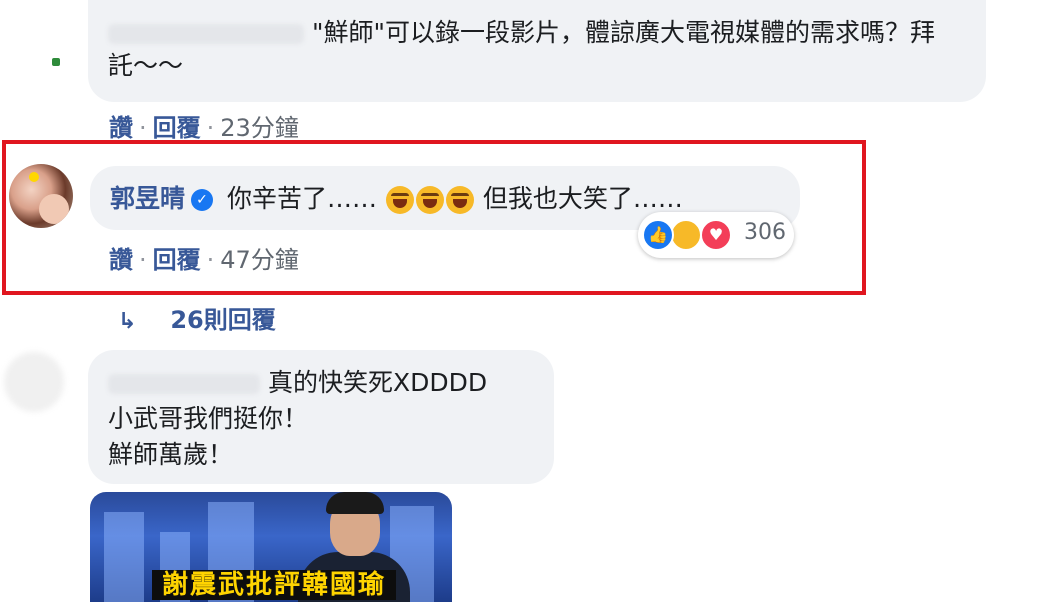 Image resolution: width=1060 pixels, height=602 pixels. What do you see at coordinates (271, 547) in the screenshot?
I see `video-thumbnail: 謝震武批評韓國瑜` at bounding box center [271, 547].